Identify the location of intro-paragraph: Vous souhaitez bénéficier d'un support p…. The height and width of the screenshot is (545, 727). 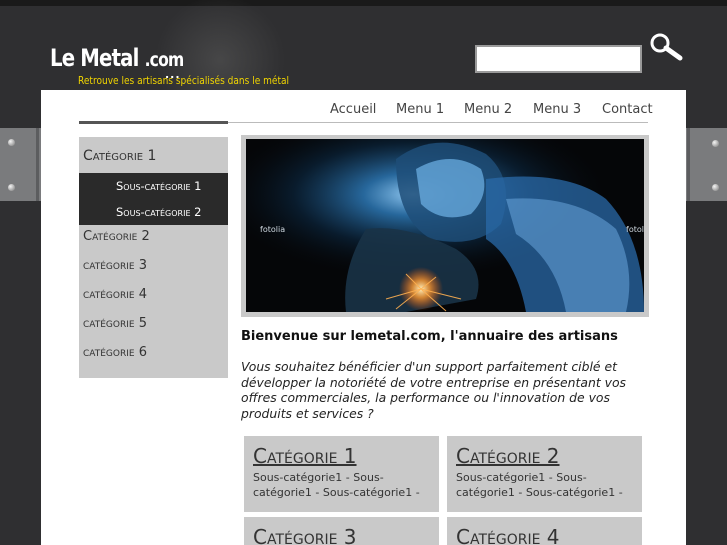
(434, 390).